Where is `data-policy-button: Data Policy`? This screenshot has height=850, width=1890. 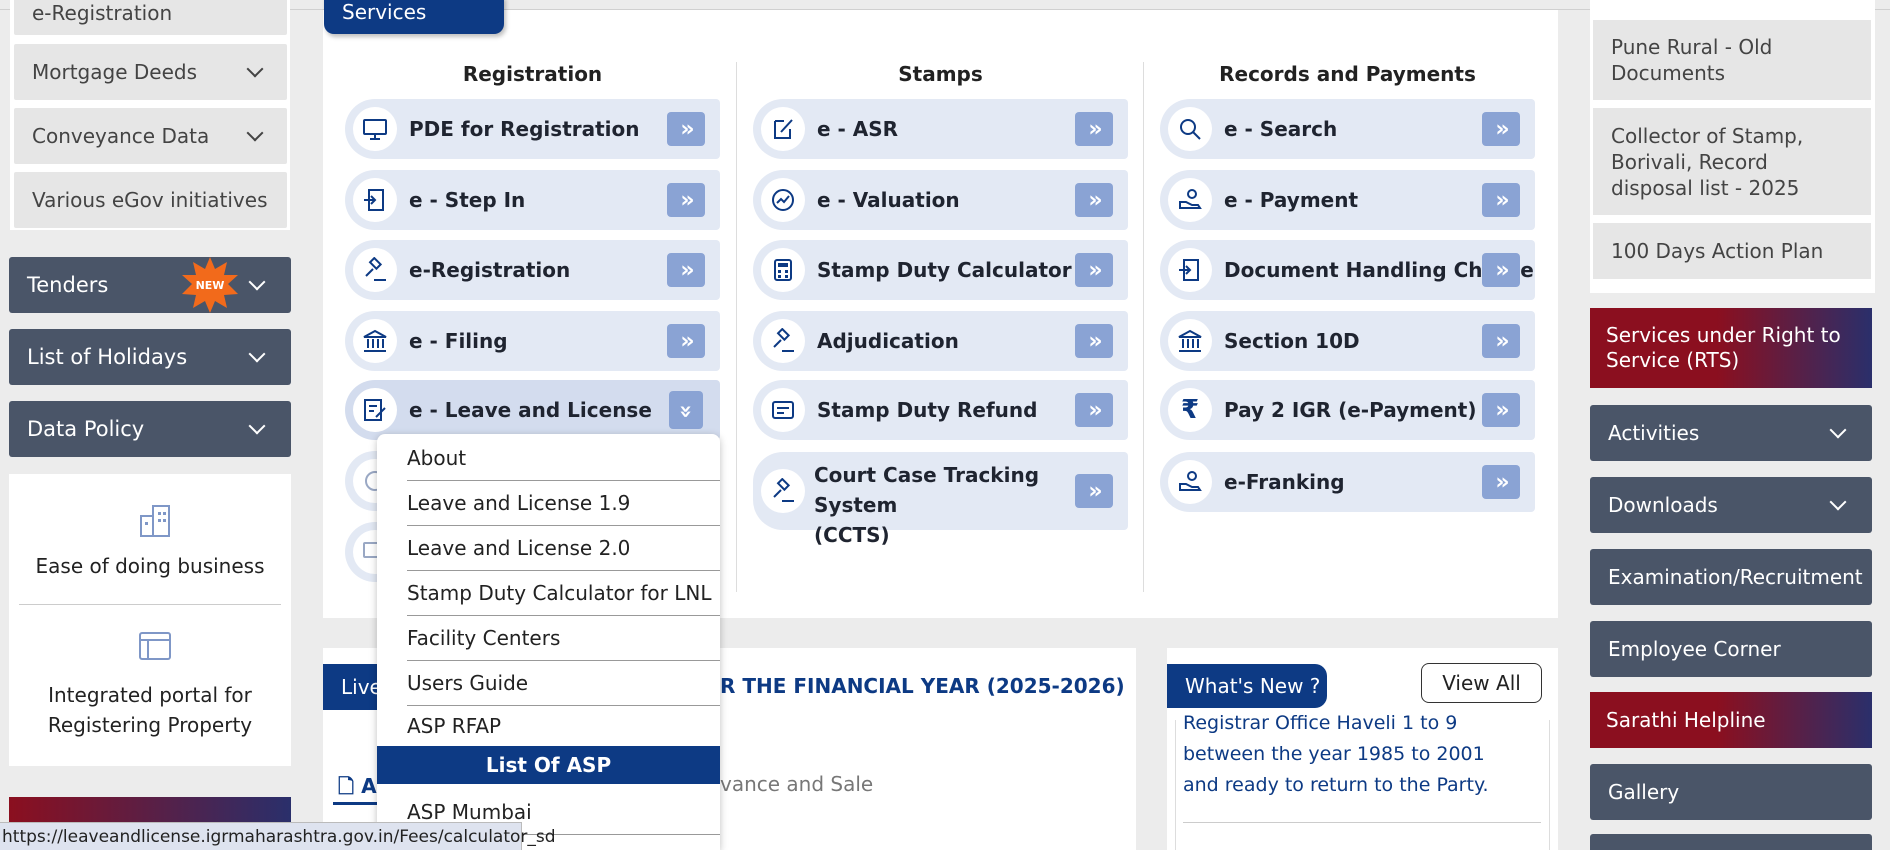 data-policy-button: Data Policy is located at coordinates (150, 429).